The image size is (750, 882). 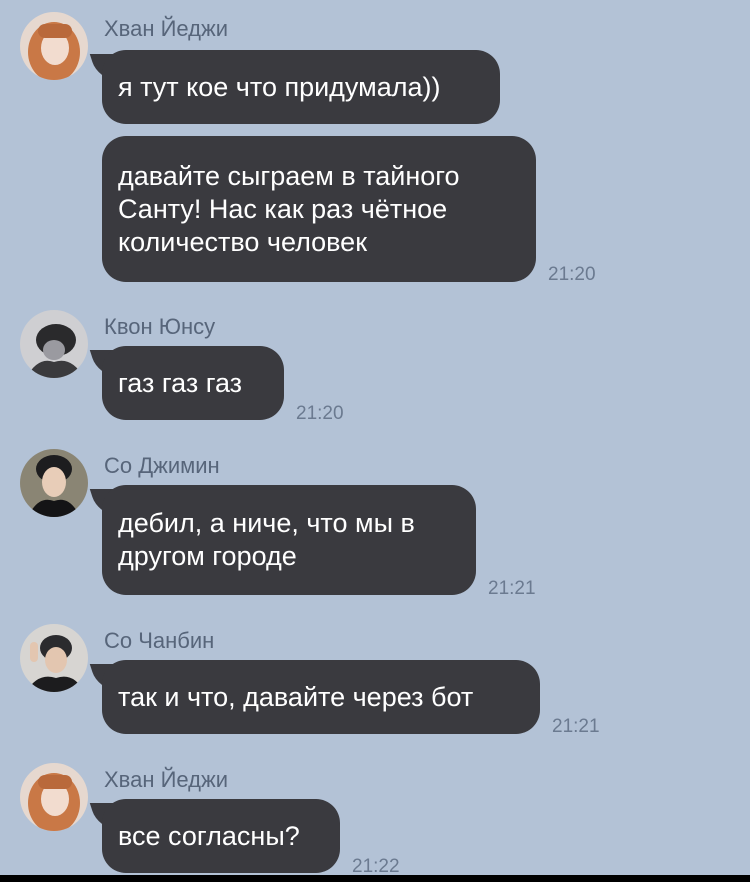 I want to click on message-bubble: так и что, давайте через бот, so click(x=321, y=697).